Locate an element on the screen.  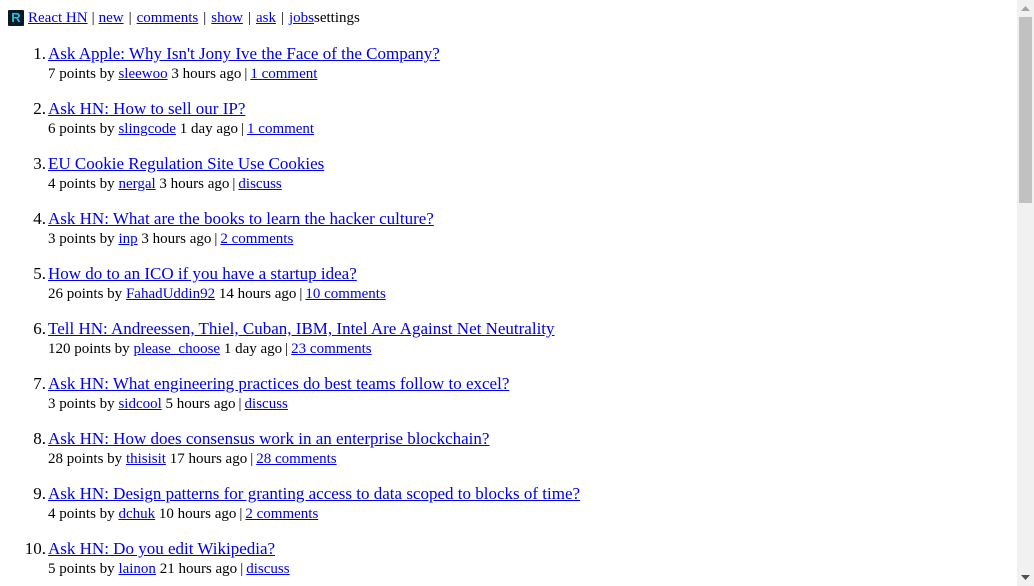
scroll-up-arrow-icon is located at coordinates (1025, 8).